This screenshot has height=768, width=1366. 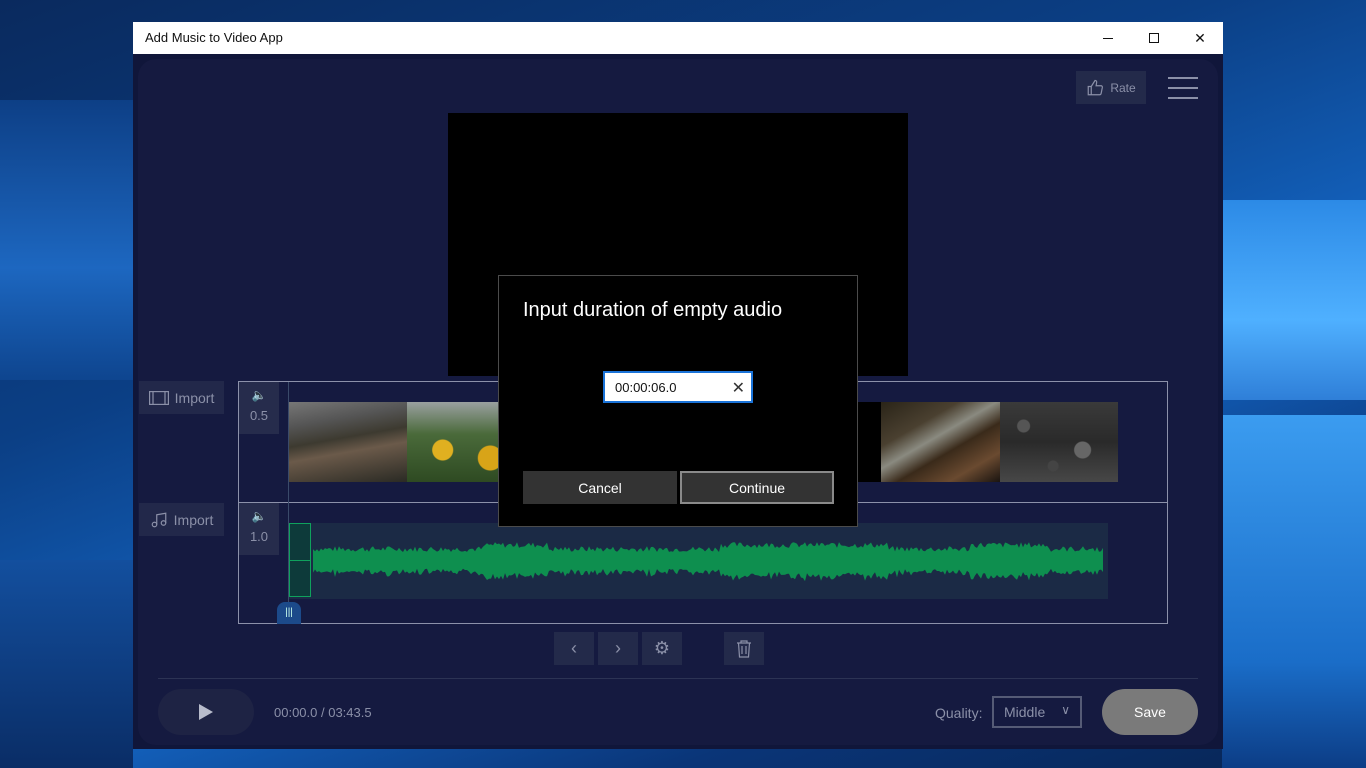 I want to click on minimize-button, so click(x=1108, y=38).